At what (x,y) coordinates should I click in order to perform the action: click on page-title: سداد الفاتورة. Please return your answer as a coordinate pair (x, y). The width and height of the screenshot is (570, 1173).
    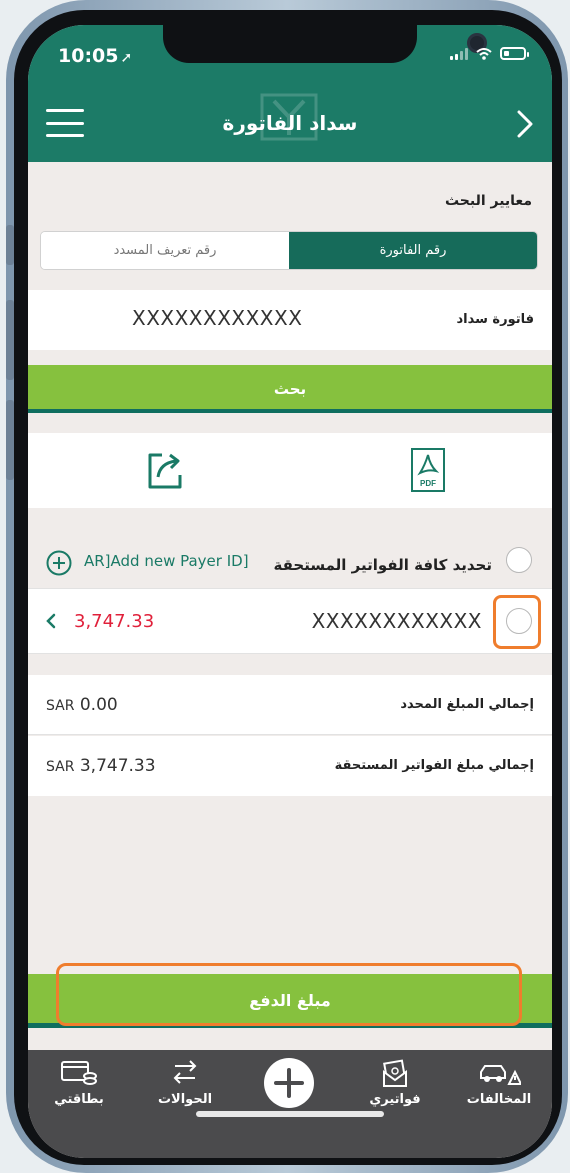
    Looking at the image, I should click on (290, 123).